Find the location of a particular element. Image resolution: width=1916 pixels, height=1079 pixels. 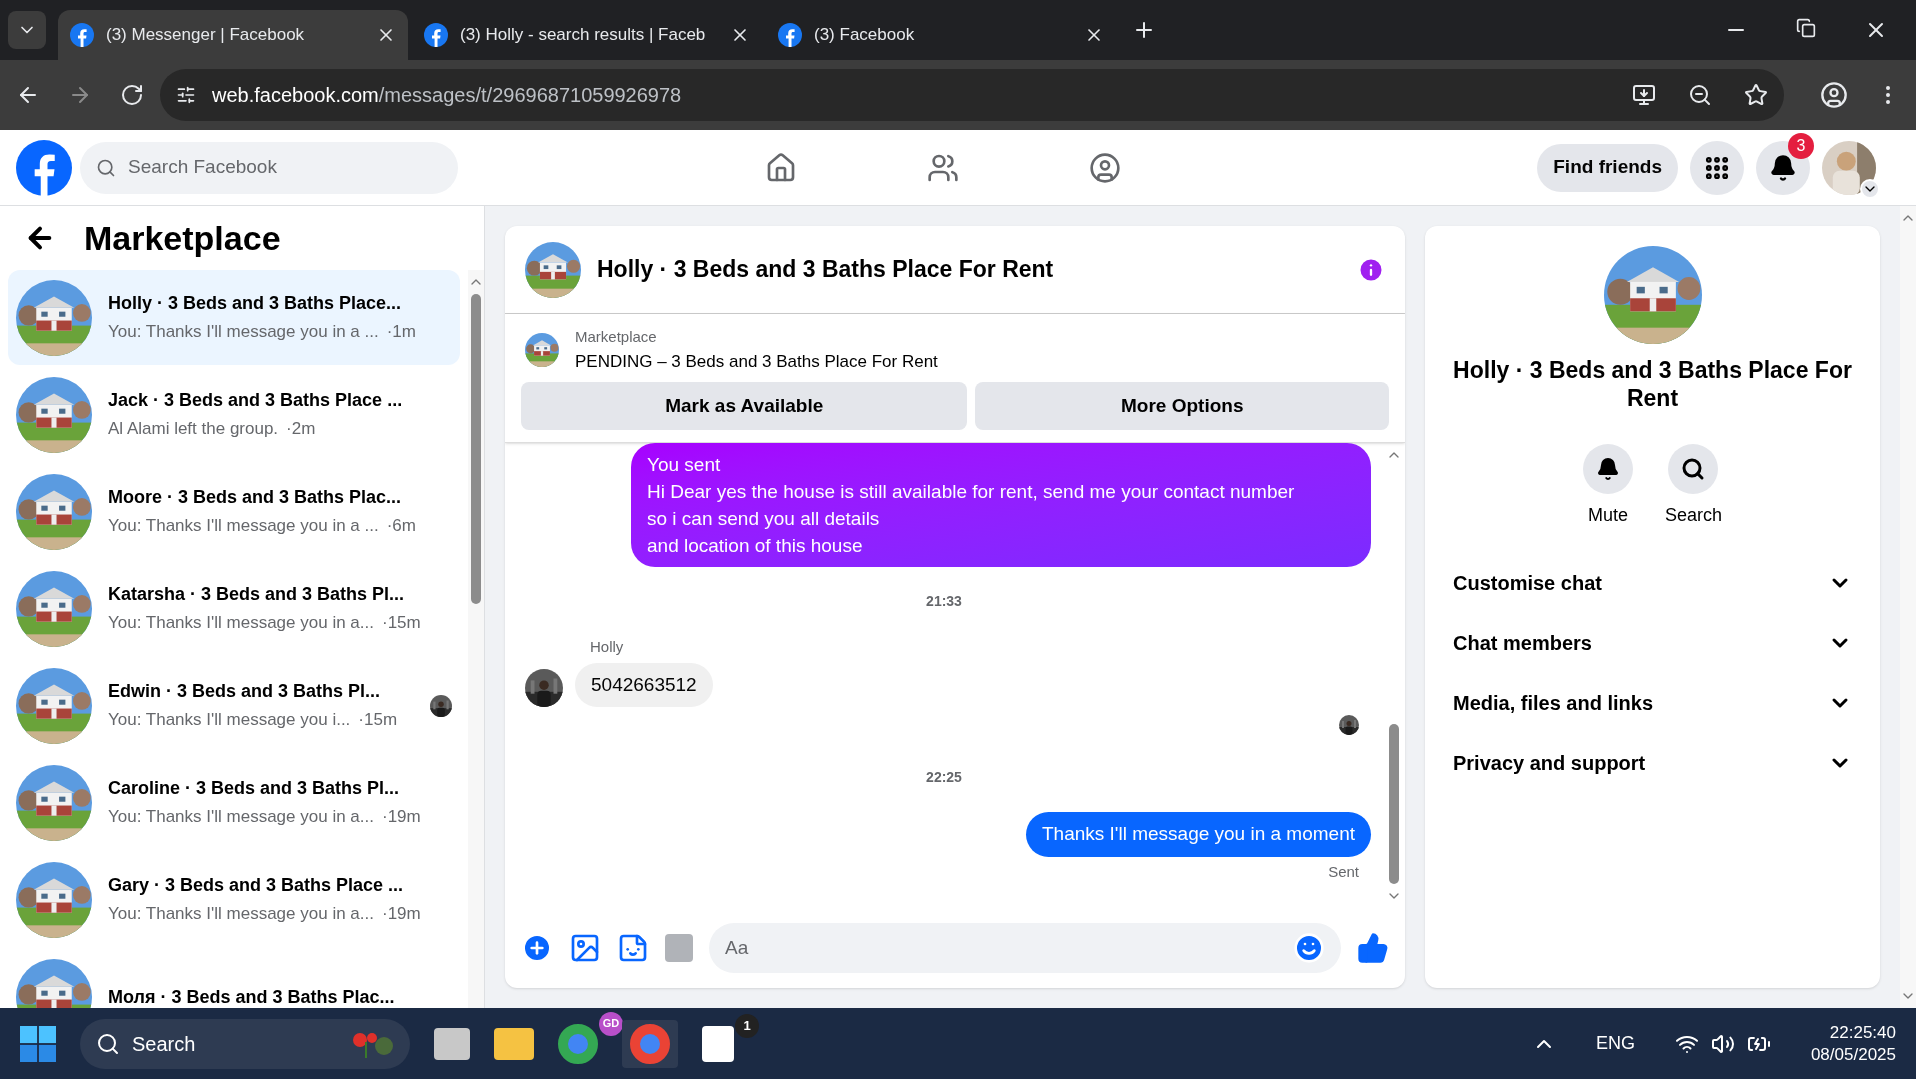

details-section: Customise chat is located at coordinates (1652, 583).